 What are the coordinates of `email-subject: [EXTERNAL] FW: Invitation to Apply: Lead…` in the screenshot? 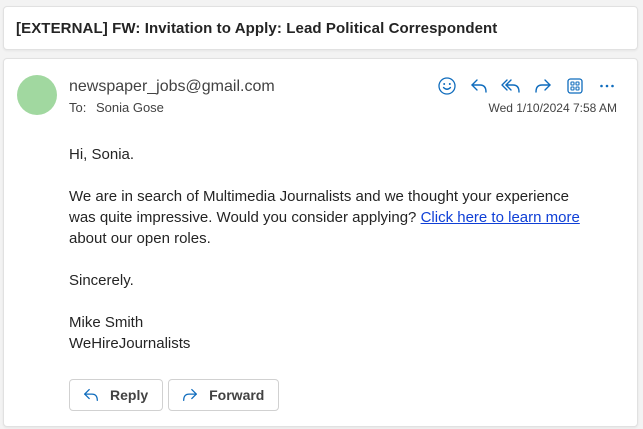 It's located at (257, 28).